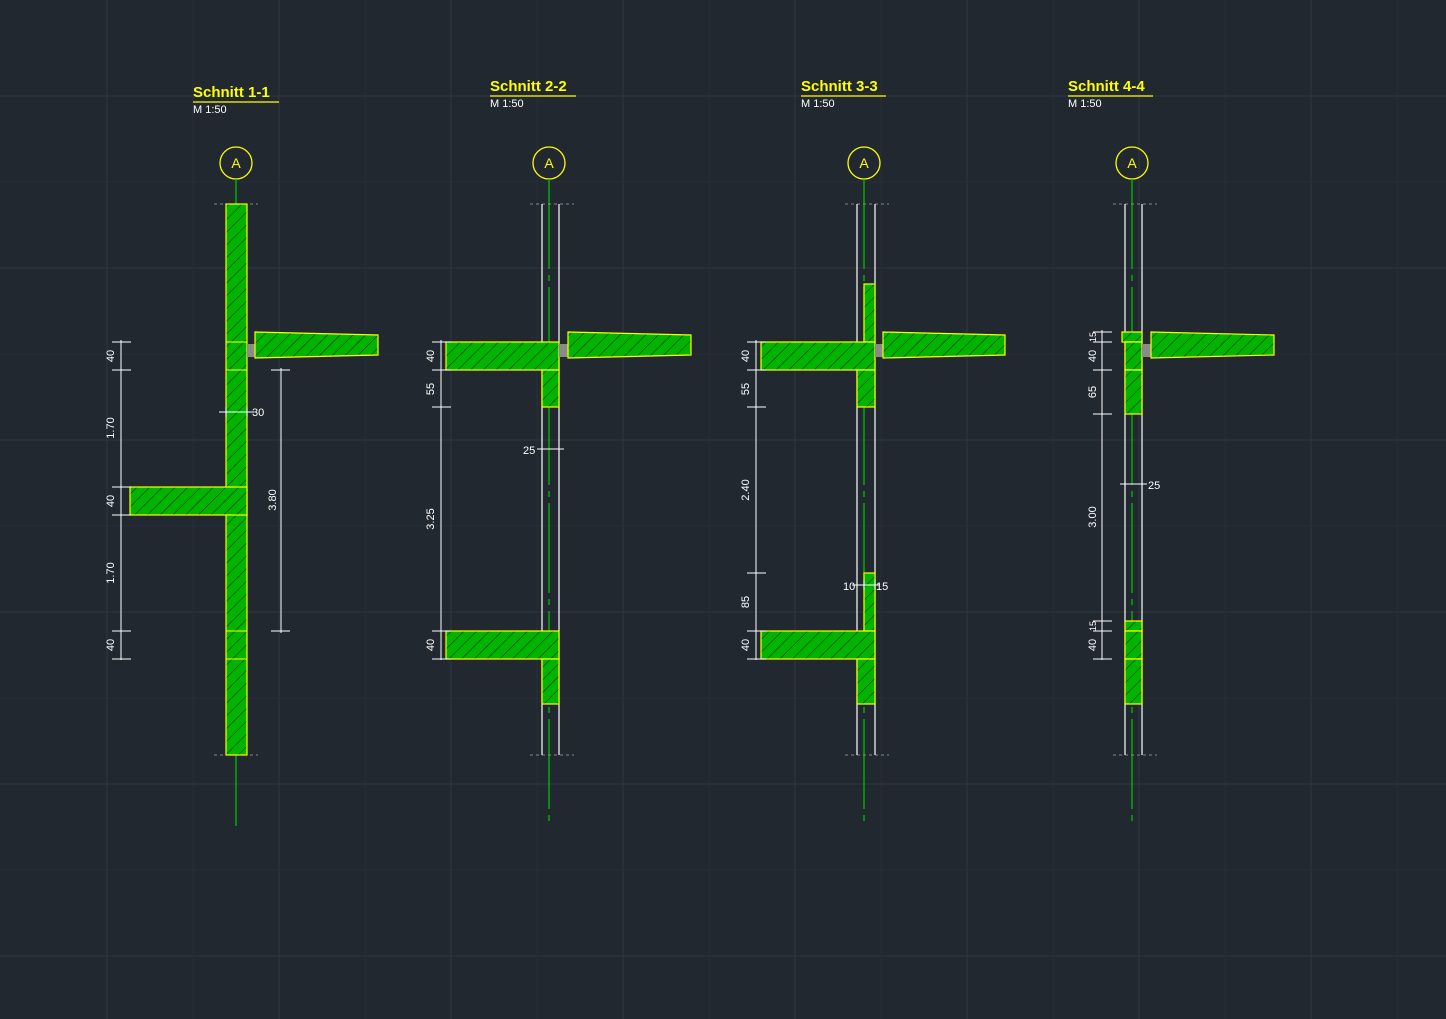 The width and height of the screenshot is (1446, 1019). Describe the element at coordinates (1093, 392) in the screenshot. I see `dimension-label: 65` at that location.